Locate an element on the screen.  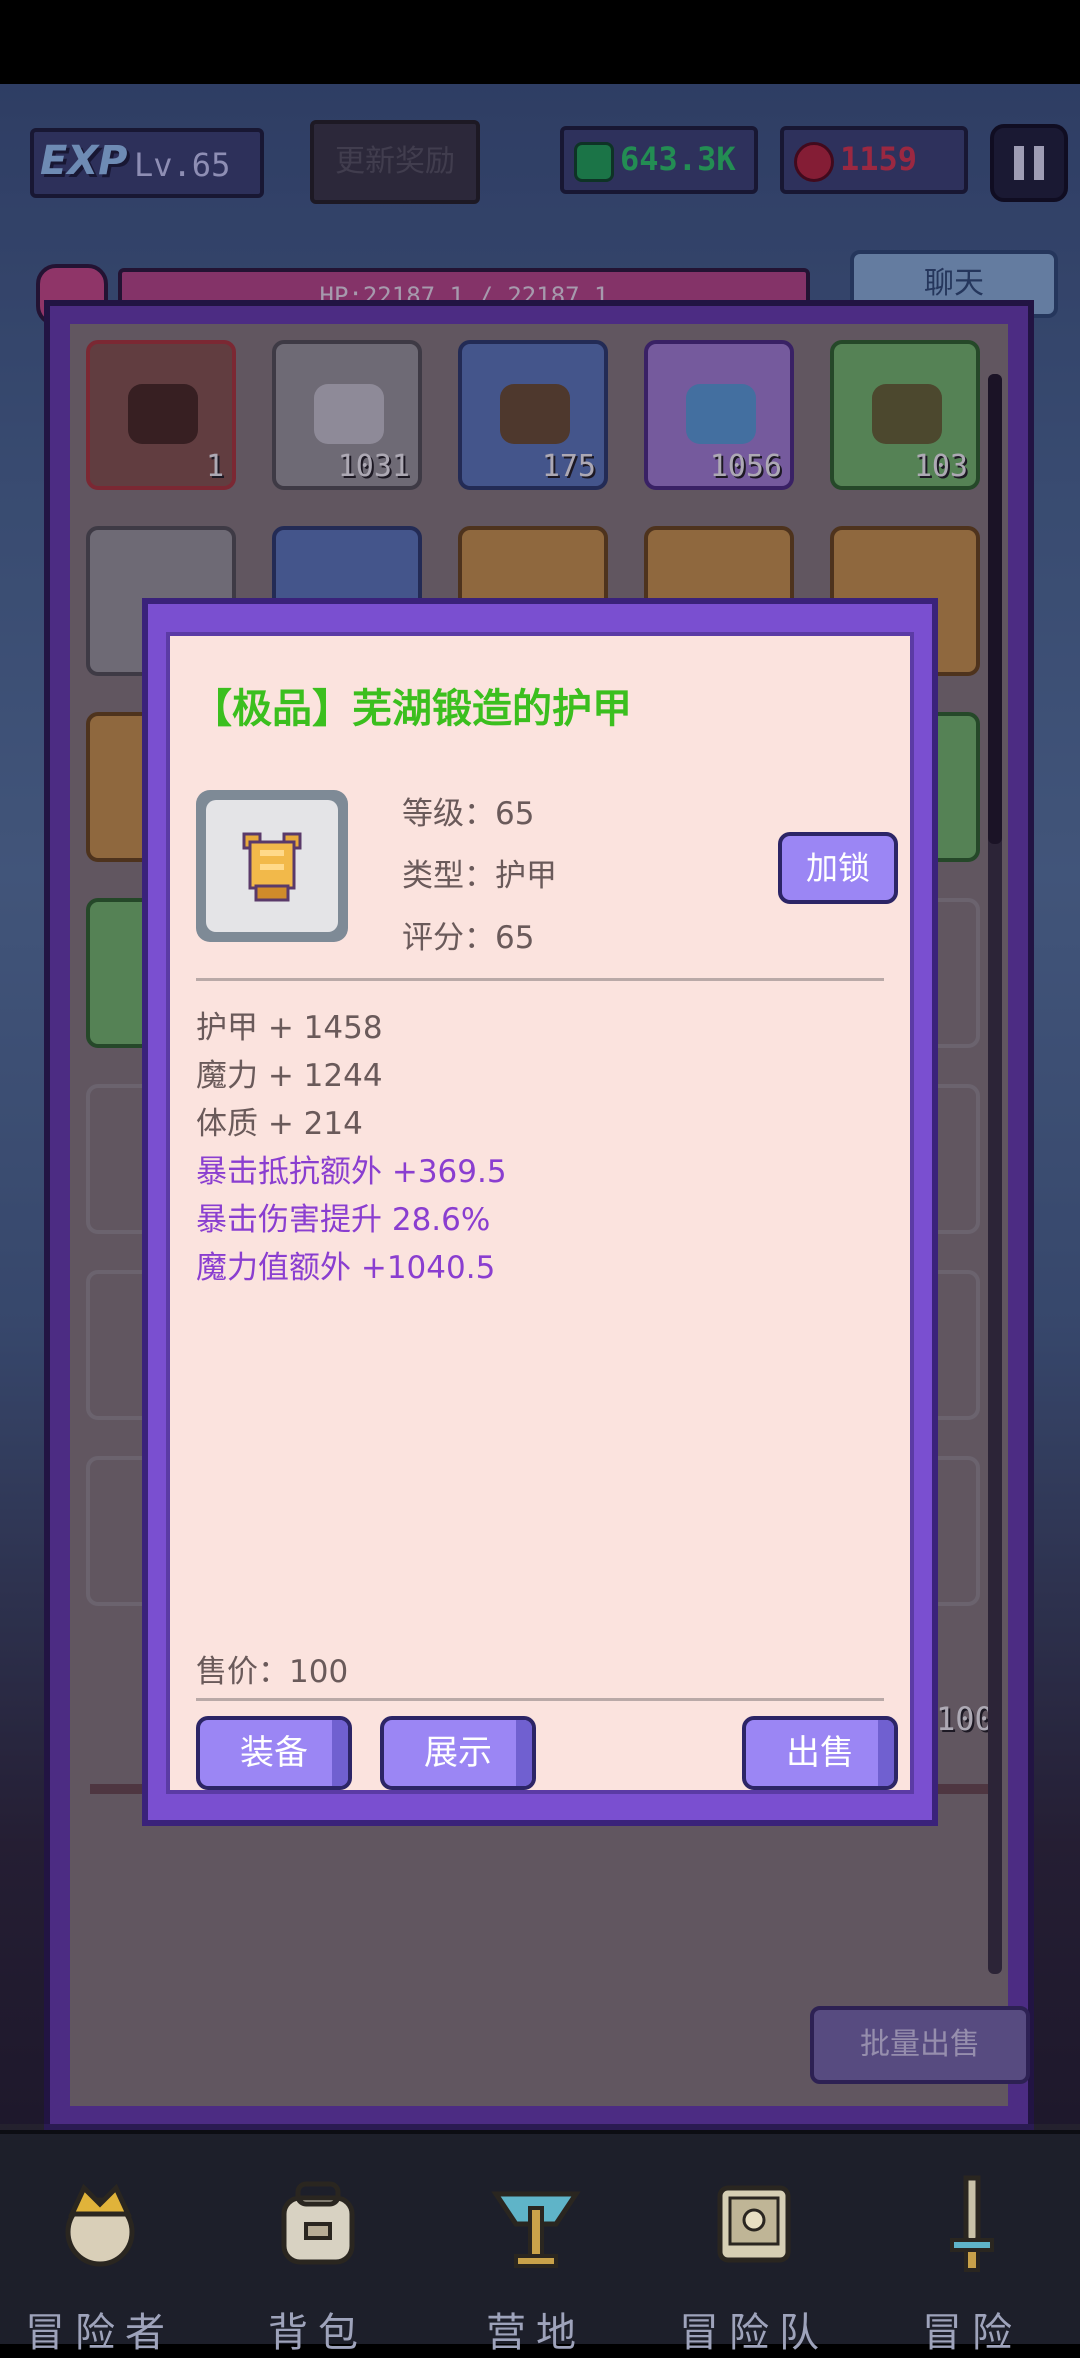
item-icon-frame is located at coordinates (272, 866).